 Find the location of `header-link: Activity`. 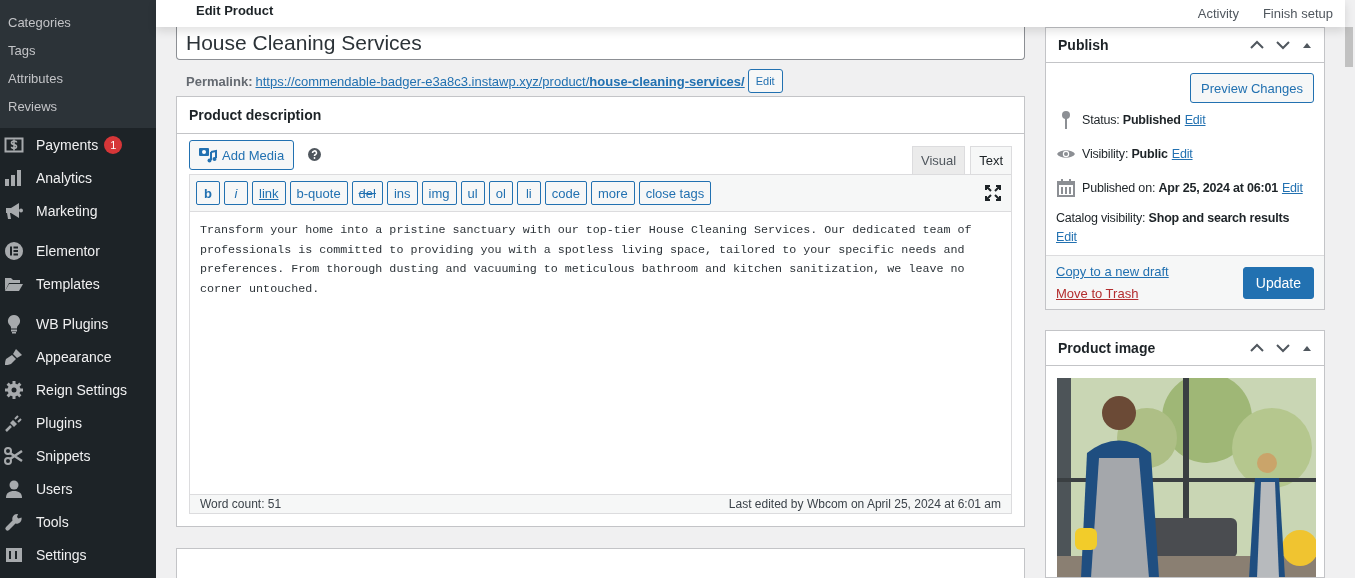

header-link: Activity is located at coordinates (1218, 13).